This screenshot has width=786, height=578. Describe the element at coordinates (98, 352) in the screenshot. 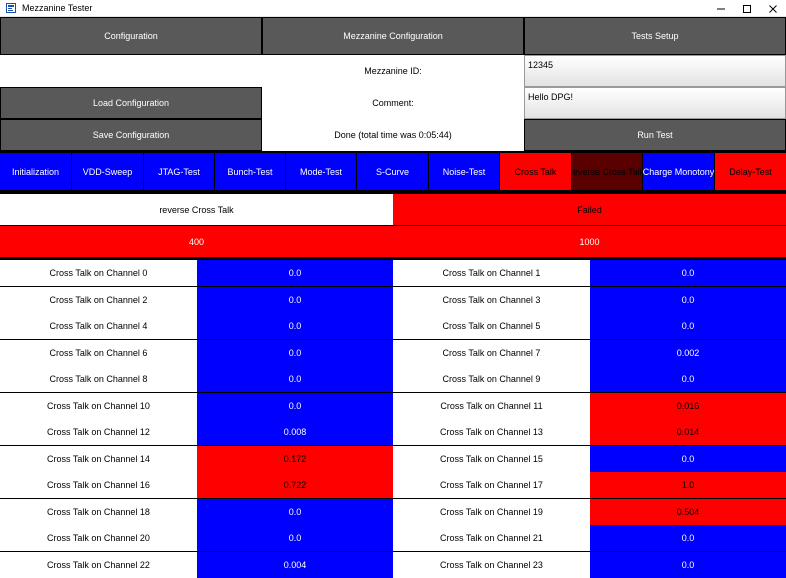

I see `channel-label: Cross Talk on Channel 6` at that location.